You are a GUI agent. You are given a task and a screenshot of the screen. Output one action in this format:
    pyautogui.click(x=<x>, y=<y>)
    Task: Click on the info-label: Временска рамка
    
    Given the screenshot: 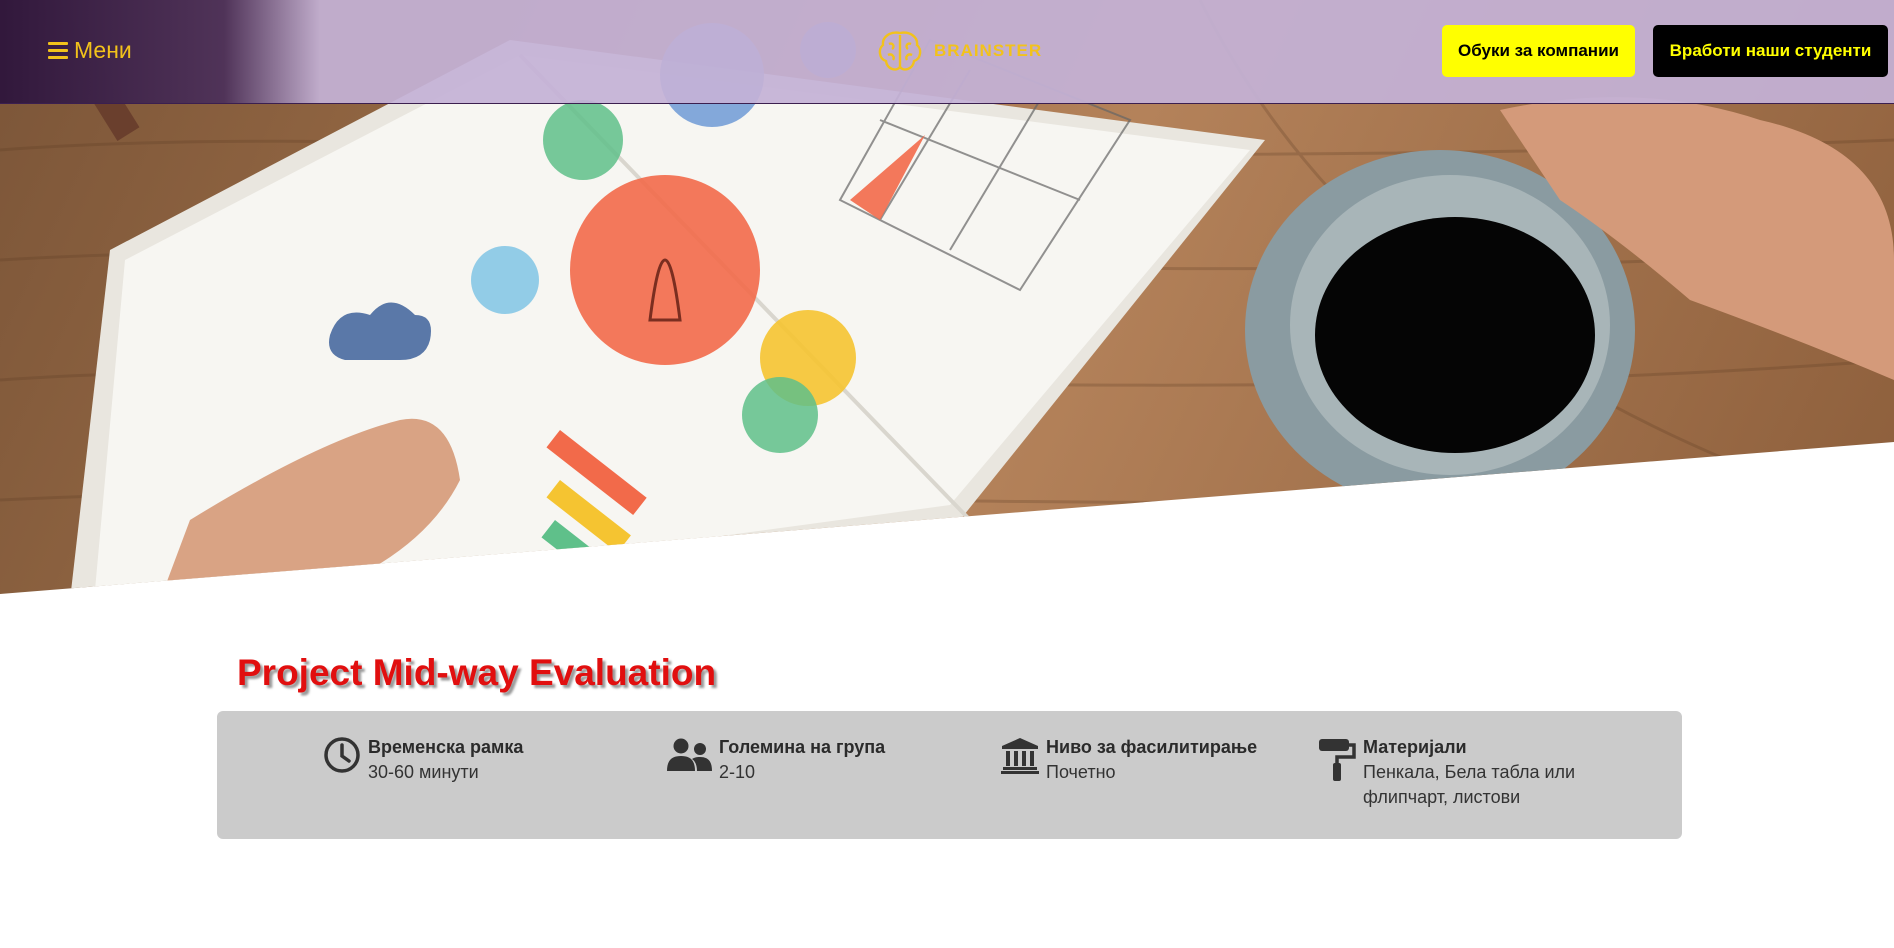 What is the action you would take?
    pyautogui.click(x=446, y=747)
    